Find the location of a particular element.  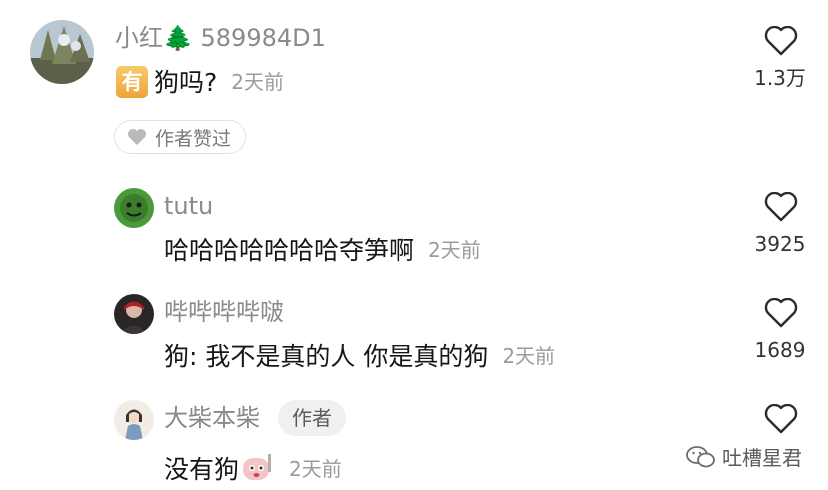

avatar-xiaohong is located at coordinates (62, 52).